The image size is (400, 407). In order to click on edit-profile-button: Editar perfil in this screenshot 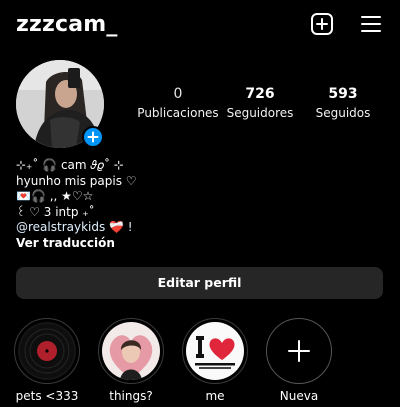, I will do `click(199, 283)`.